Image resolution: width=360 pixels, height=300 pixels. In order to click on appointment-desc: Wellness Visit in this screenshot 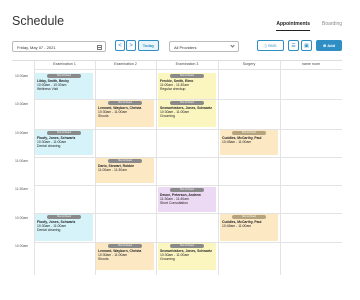, I will do `click(47, 89)`.